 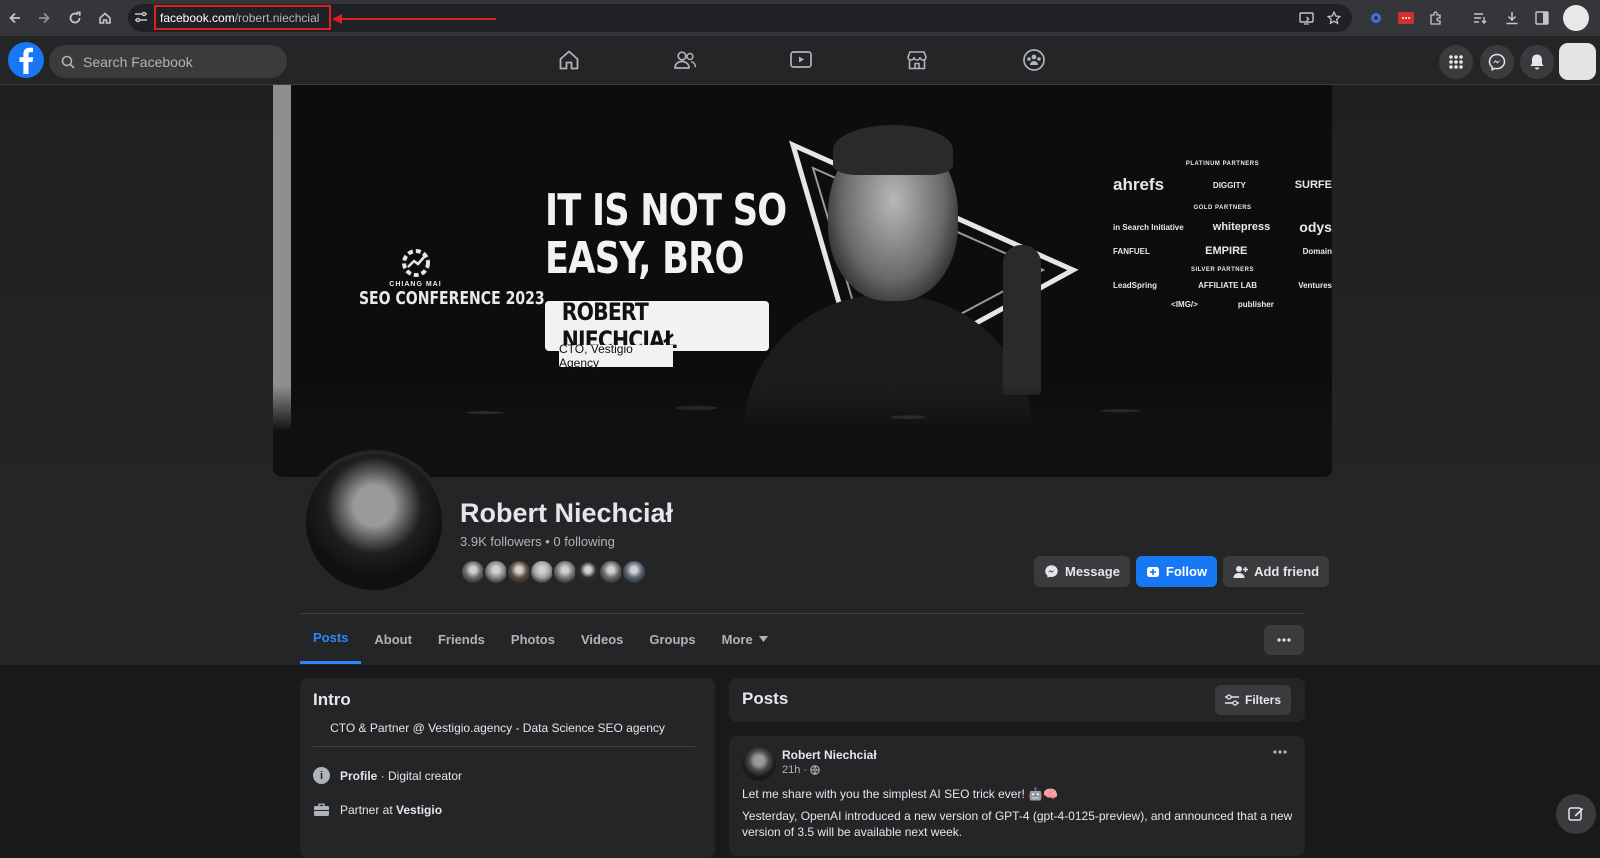 I want to click on friend-avatar, so click(x=634, y=572).